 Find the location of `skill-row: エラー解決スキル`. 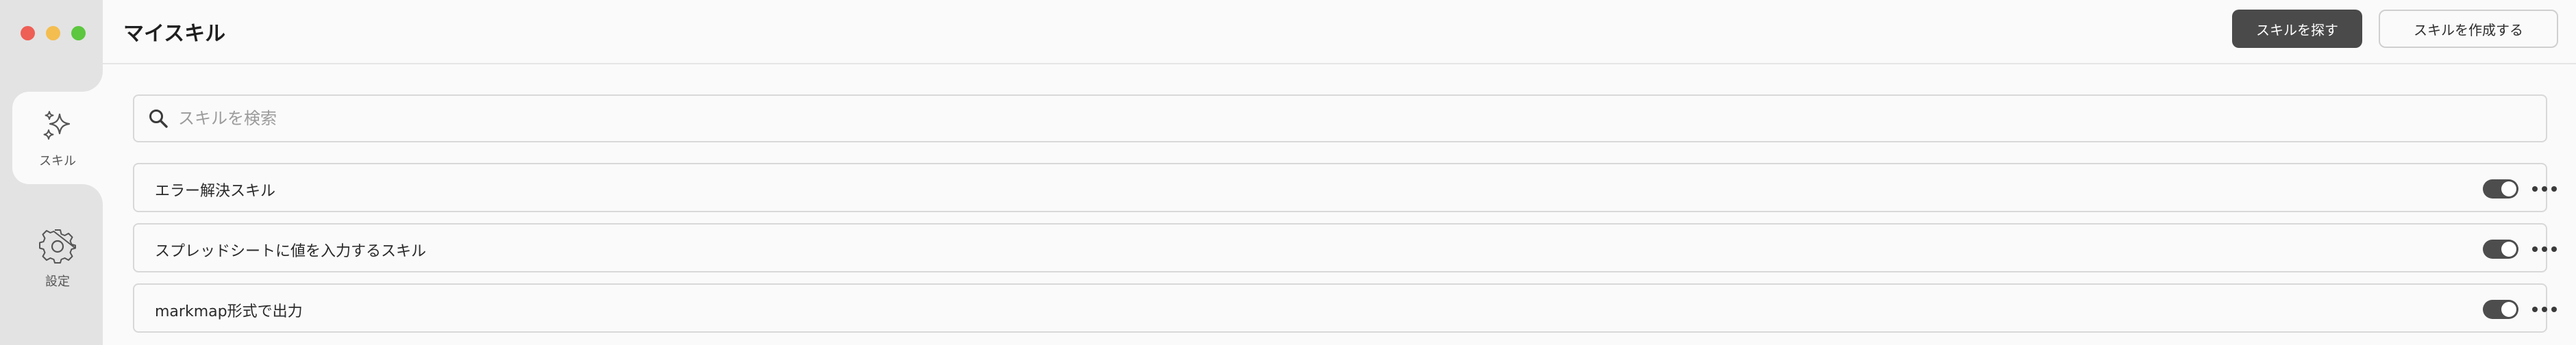

skill-row: エラー解決スキル is located at coordinates (1345, 187).